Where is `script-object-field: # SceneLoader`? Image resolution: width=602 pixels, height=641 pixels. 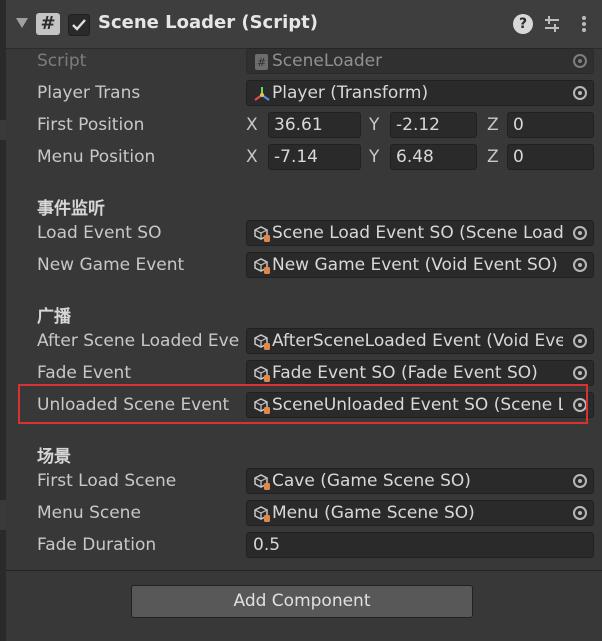 script-object-field: # SceneLoader is located at coordinates (420, 61).